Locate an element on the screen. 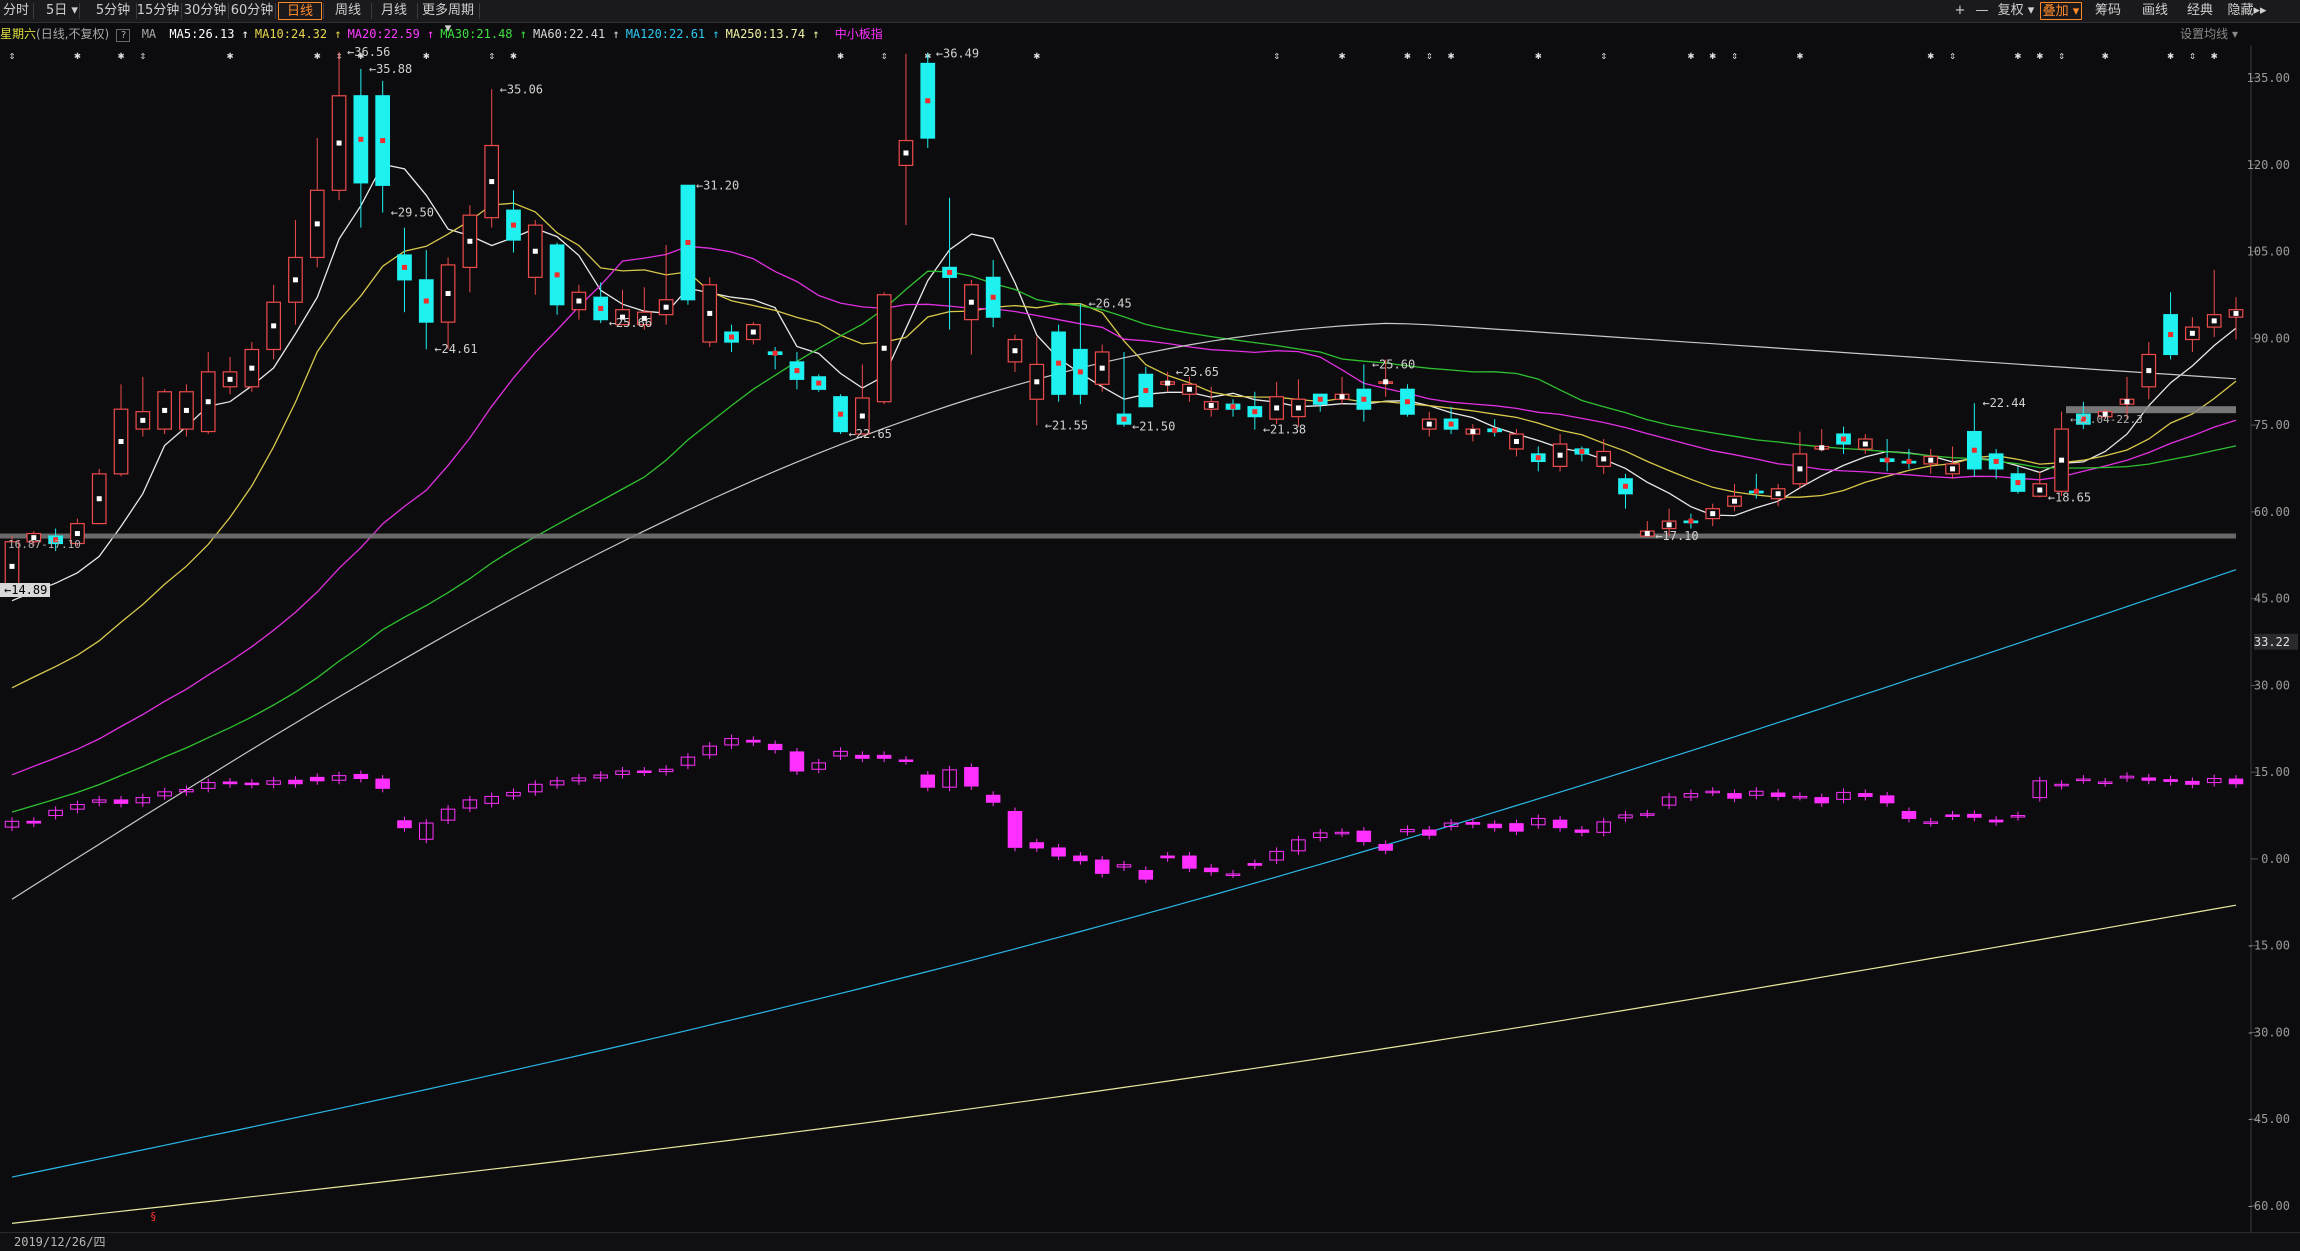 This screenshot has width=2300, height=1251. overlay-indicator-label: 中小板指 is located at coordinates (859, 34).